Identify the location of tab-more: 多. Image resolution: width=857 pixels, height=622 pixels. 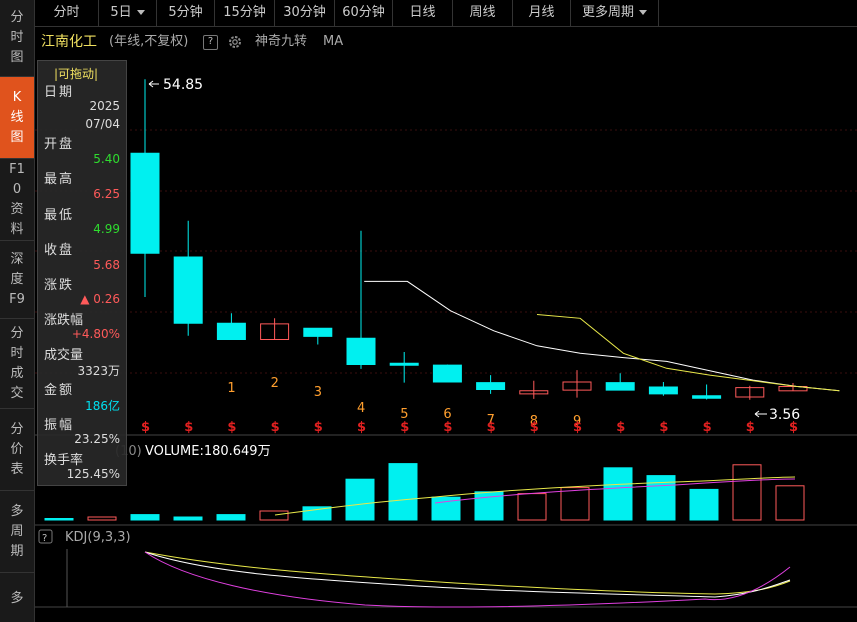
(17, 597).